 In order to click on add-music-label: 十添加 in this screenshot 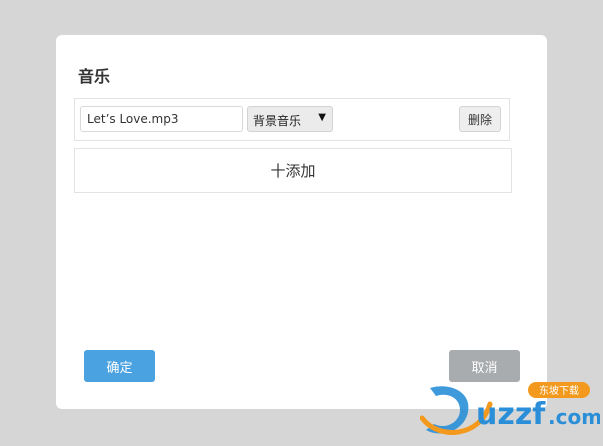, I will do `click(293, 171)`.